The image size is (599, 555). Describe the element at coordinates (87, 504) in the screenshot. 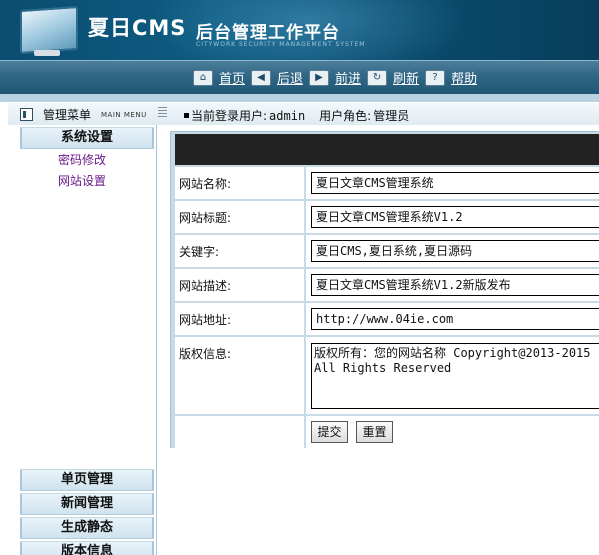

I see `sidebar-group-news: 新闻管理` at that location.